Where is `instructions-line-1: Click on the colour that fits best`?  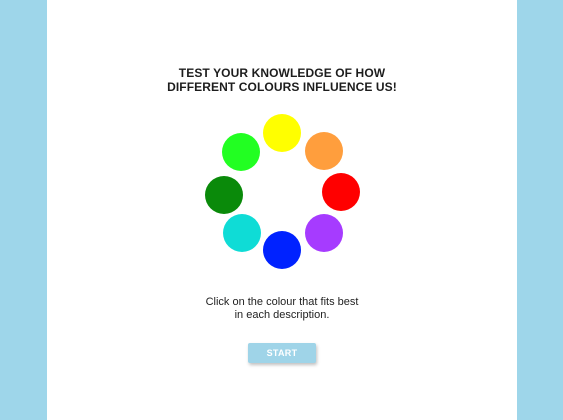 instructions-line-1: Click on the colour that fits best is located at coordinates (282, 302).